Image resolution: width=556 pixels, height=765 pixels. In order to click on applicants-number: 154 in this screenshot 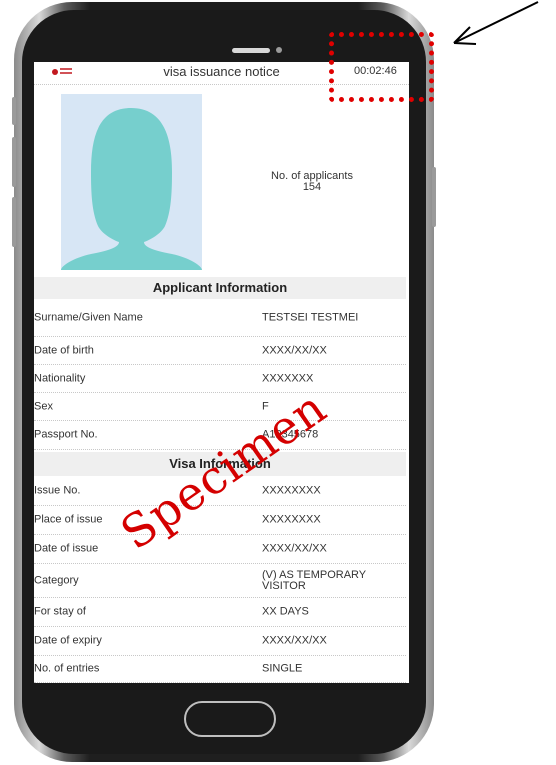, I will do `click(312, 187)`.